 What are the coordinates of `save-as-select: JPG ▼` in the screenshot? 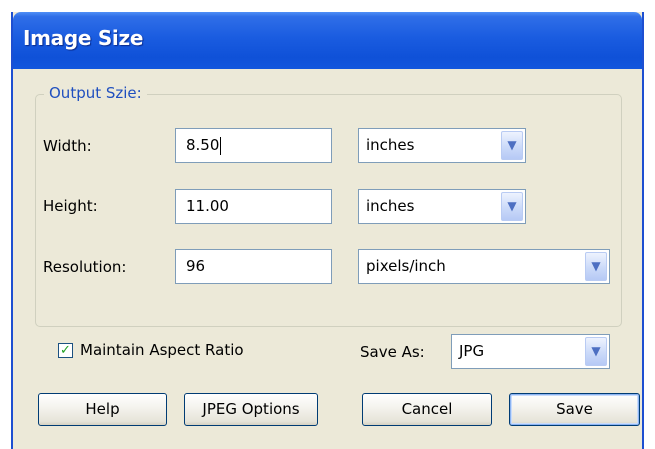 It's located at (530, 351).